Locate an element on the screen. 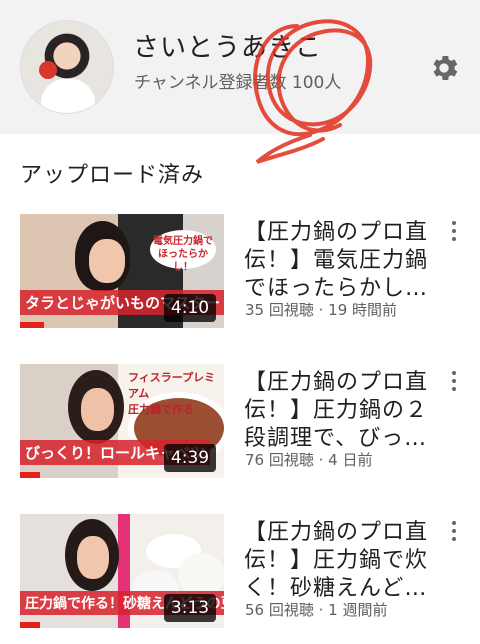  video-meta: 76 回視聴 · 4 日前 is located at coordinates (309, 460).